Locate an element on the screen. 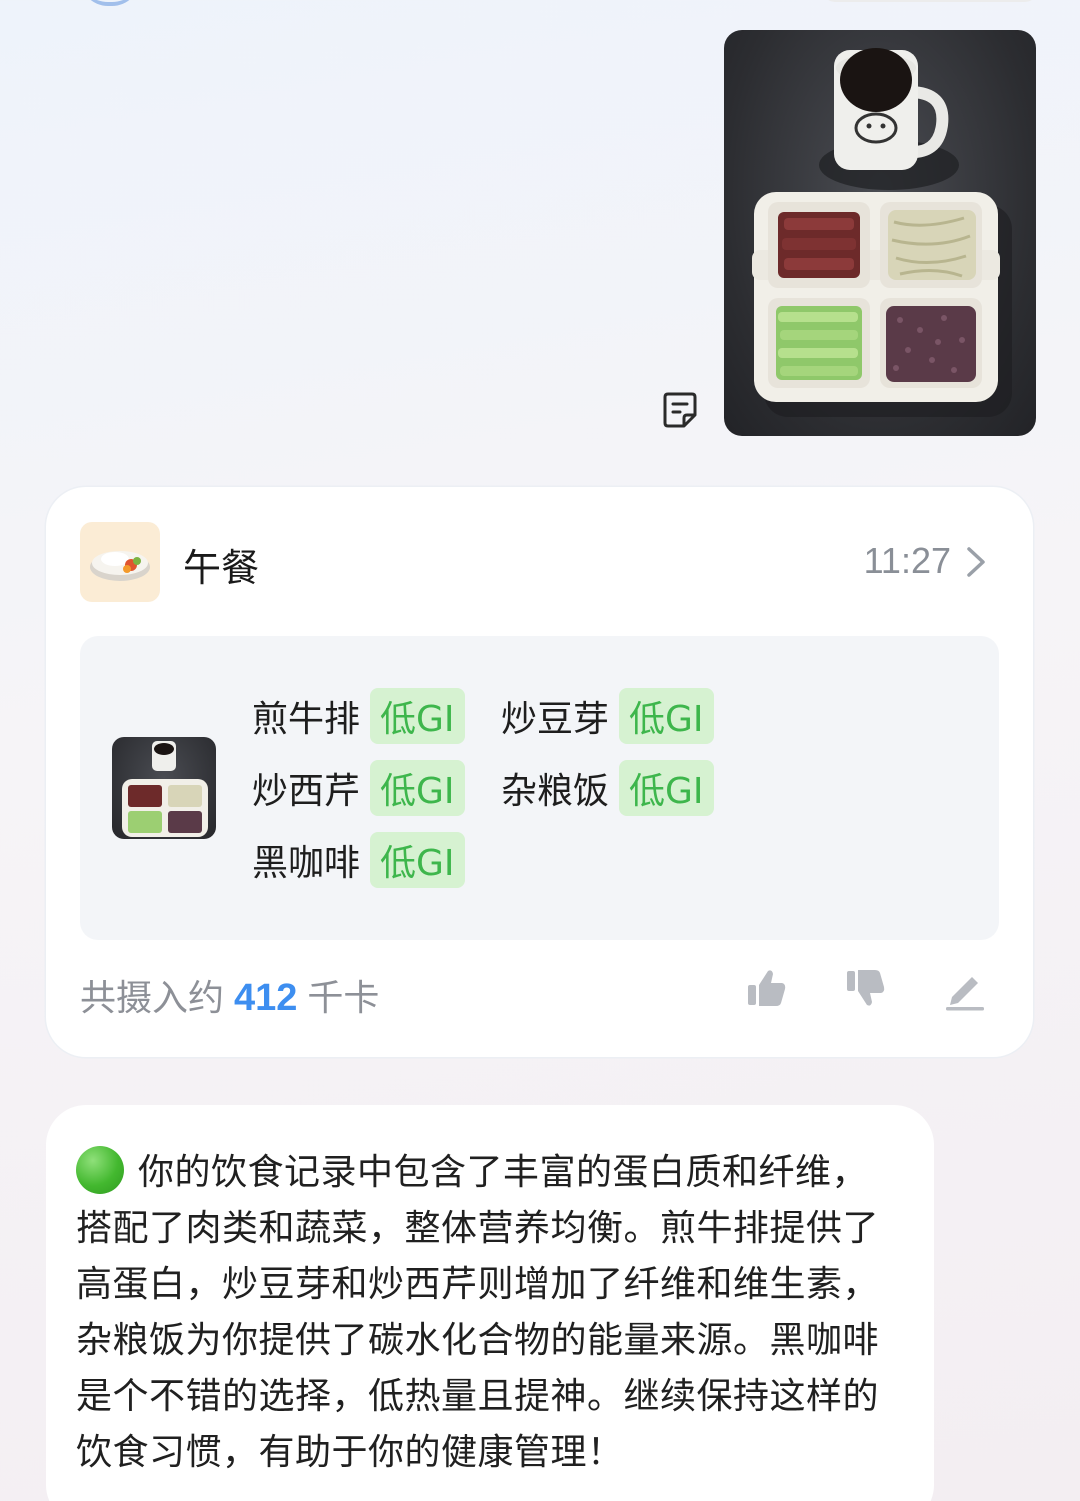 The height and width of the screenshot is (1501, 1080). calorie-value: 412 is located at coordinates (266, 998).